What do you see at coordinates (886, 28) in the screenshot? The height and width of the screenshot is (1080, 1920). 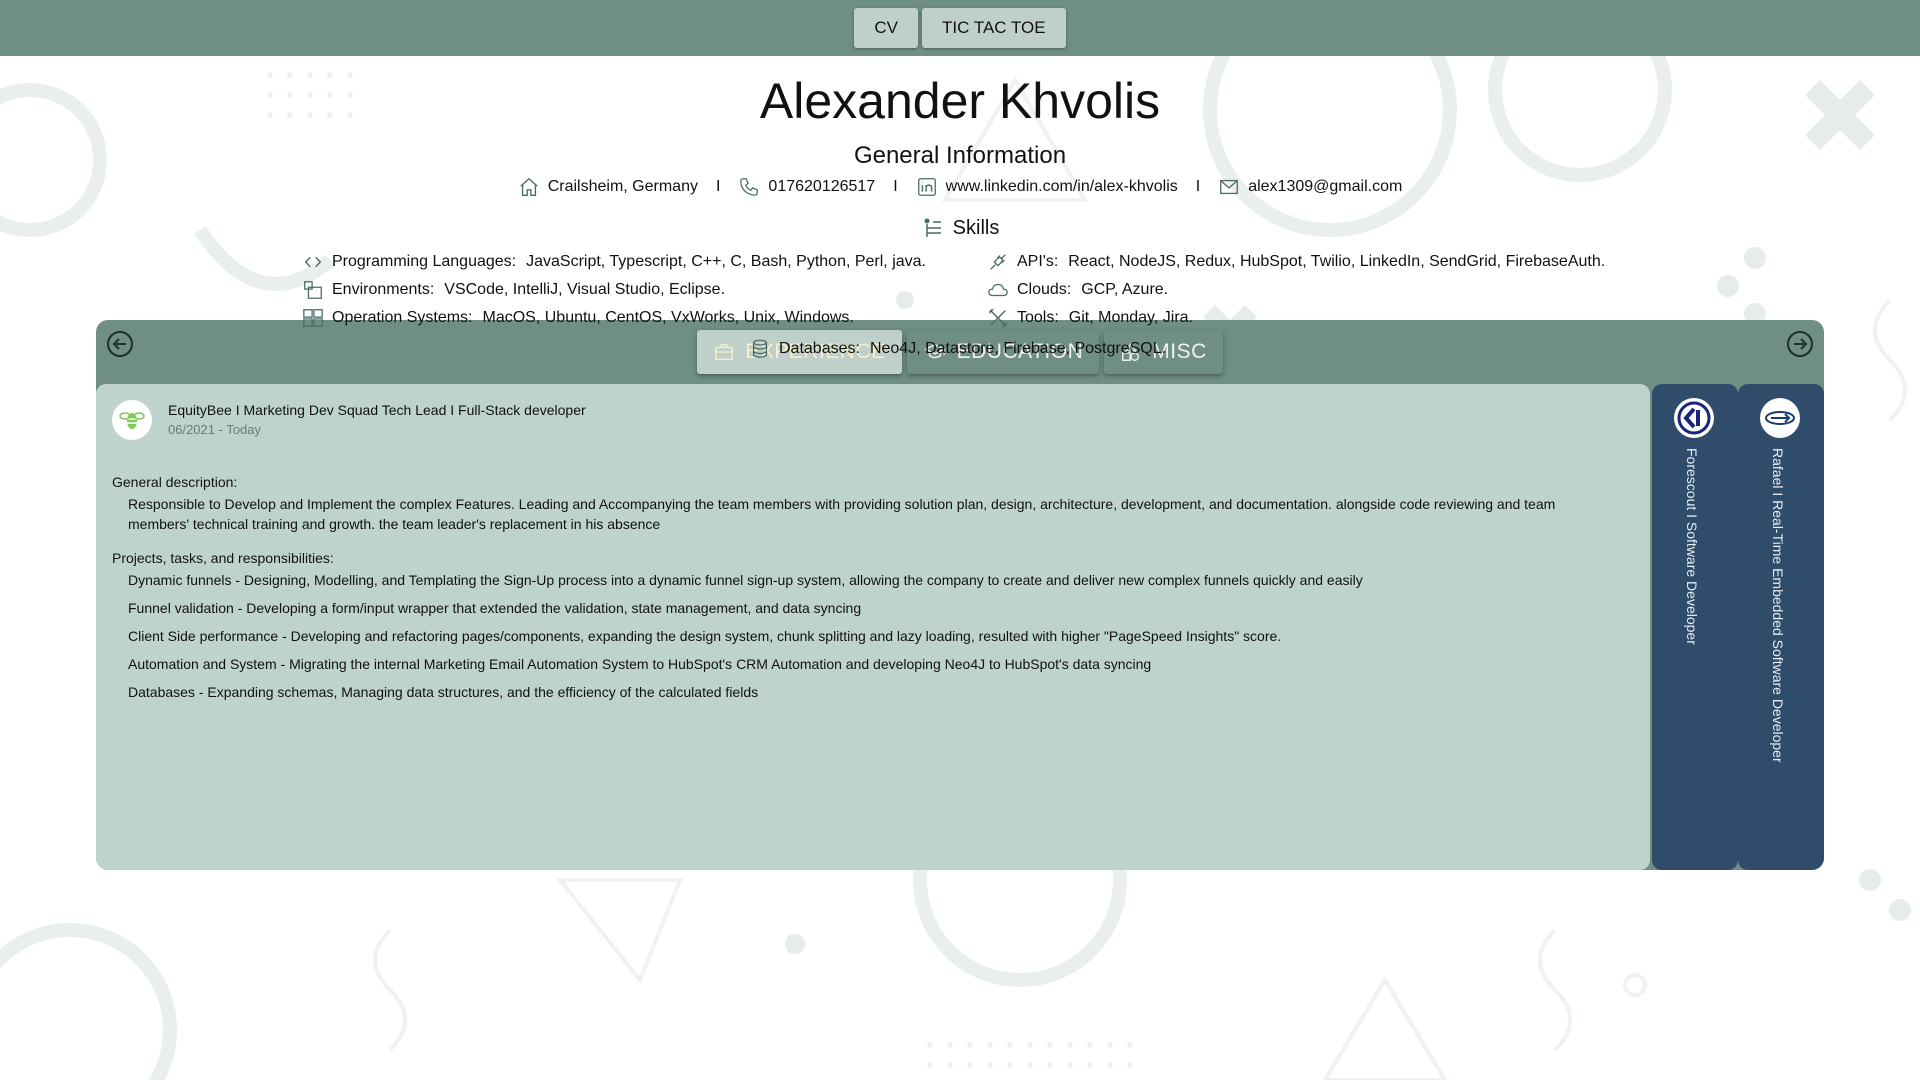 I see `cv-nav-button: CV` at bounding box center [886, 28].